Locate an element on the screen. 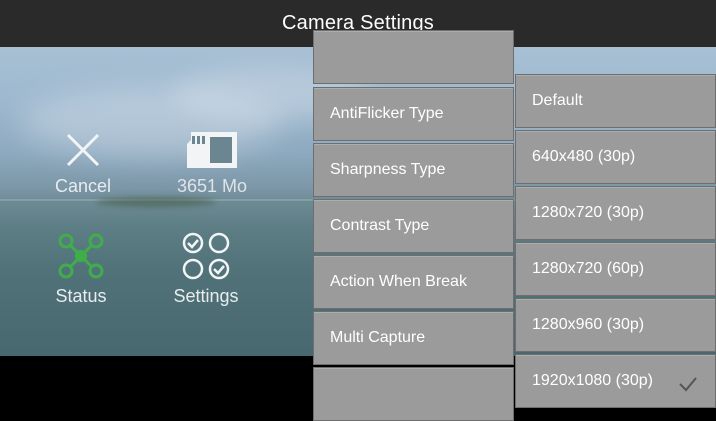  resolution-option-1280x720-60p: 1280x720 (60p) is located at coordinates (615, 269).